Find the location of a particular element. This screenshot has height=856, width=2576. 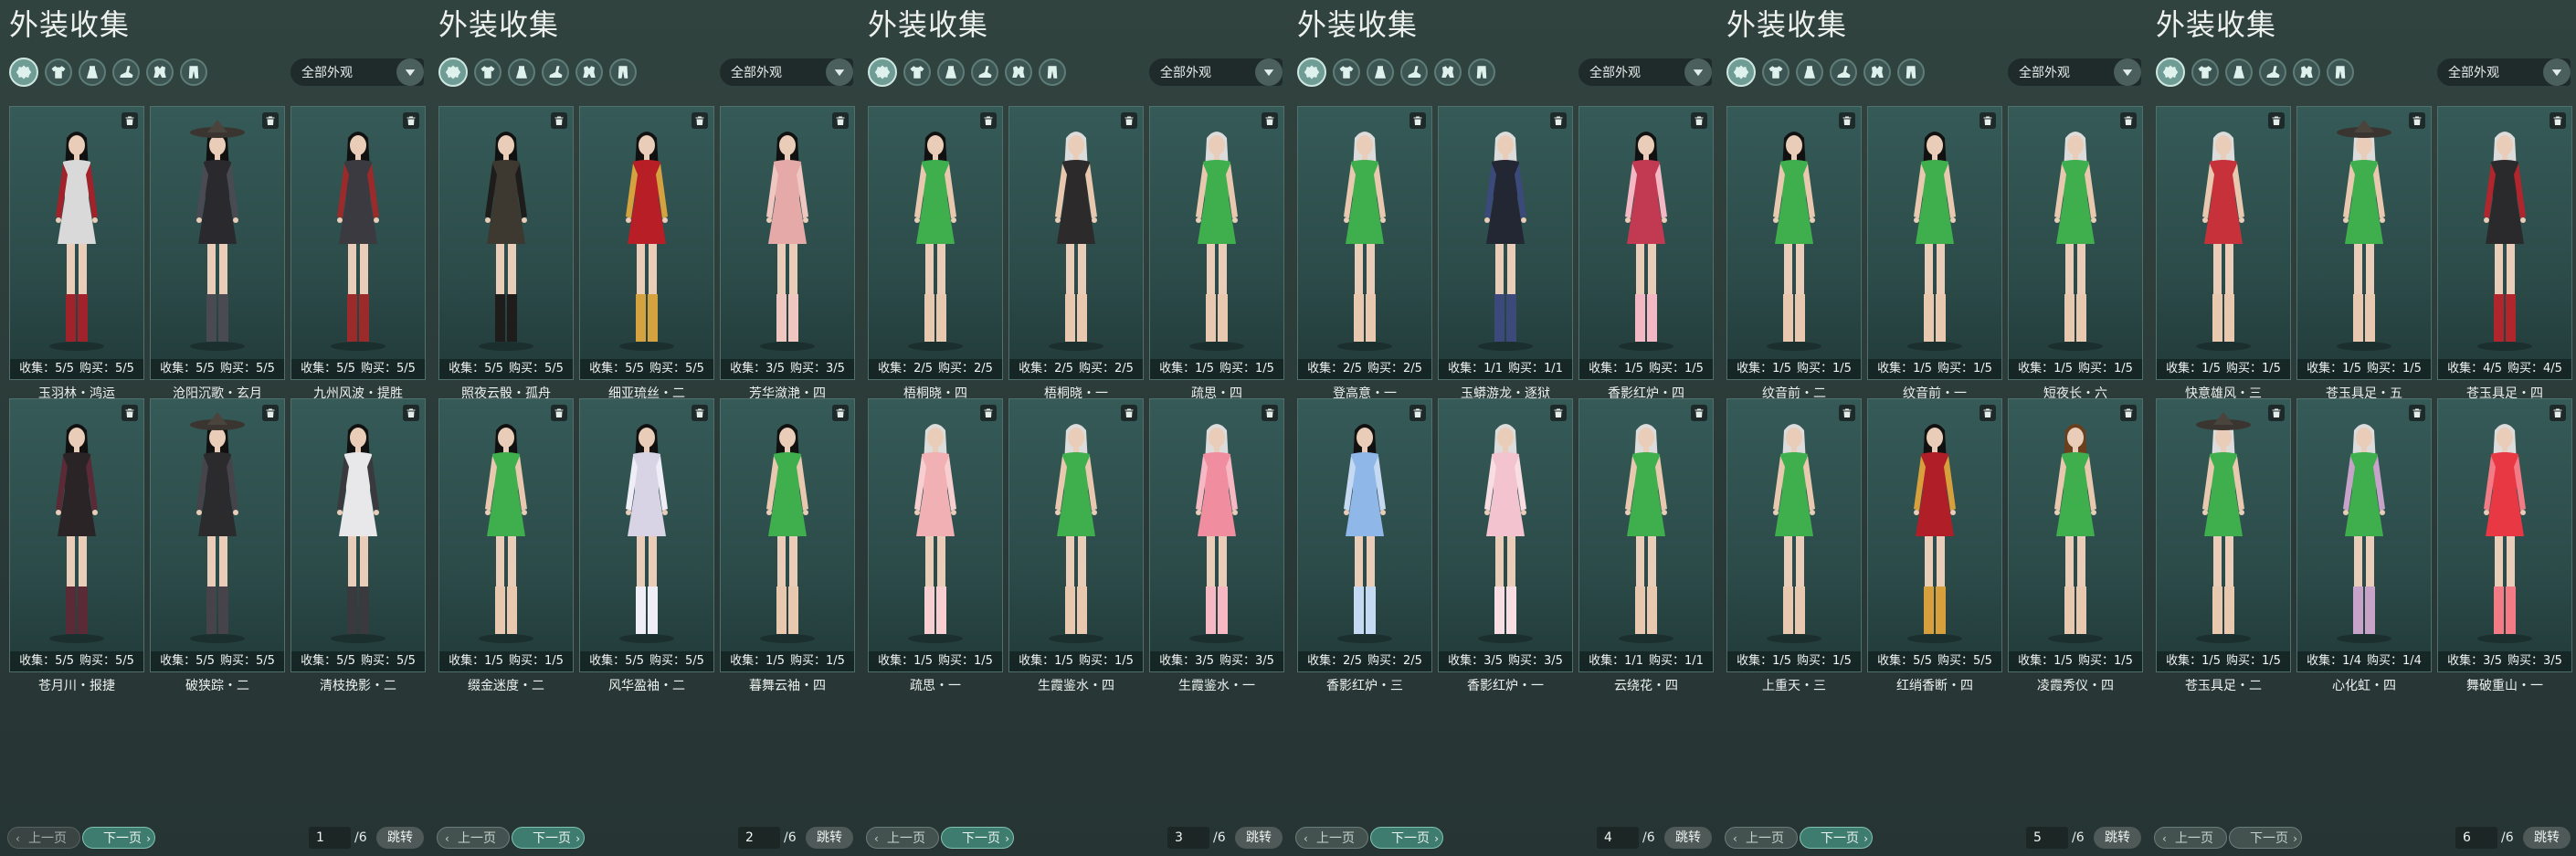

page-number-input: 1 is located at coordinates (330, 838).